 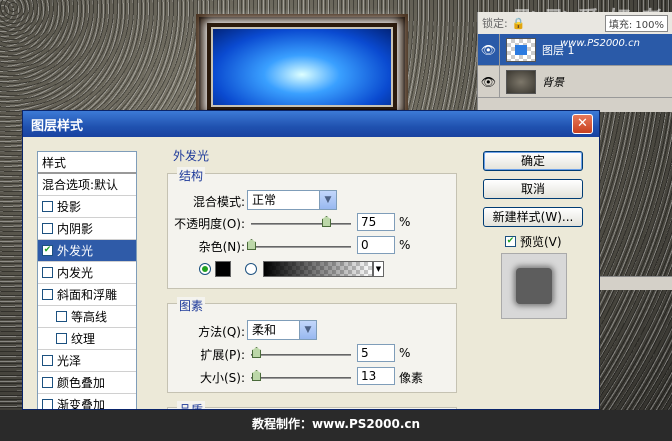 What do you see at coordinates (318, 269) in the screenshot?
I see `gradient-picker` at bounding box center [318, 269].